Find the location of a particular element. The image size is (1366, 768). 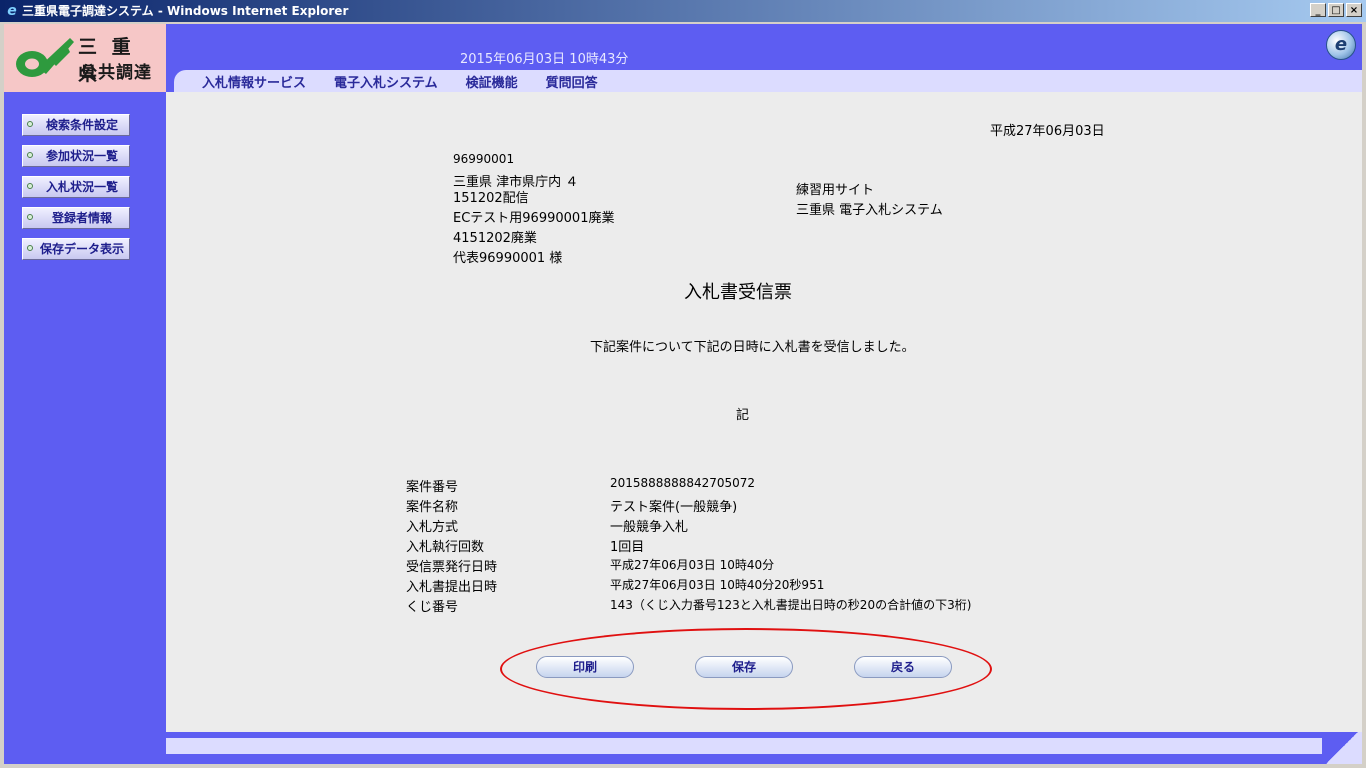

header: 2015年06月03日 10時43分 e is located at coordinates (764, 47).